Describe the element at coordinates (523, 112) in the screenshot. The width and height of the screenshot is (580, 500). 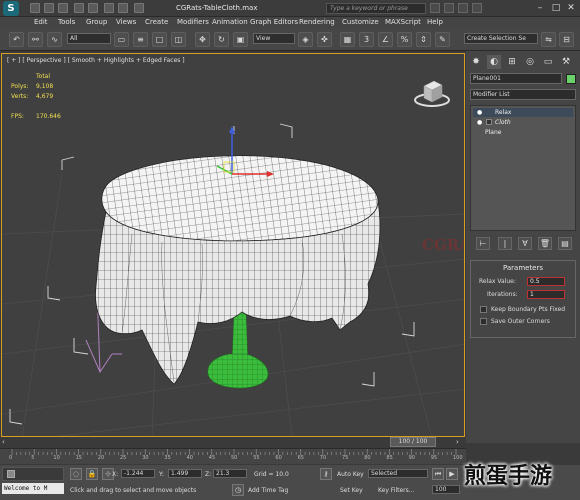
I see `stack-item-relax: ● Relax` at that location.